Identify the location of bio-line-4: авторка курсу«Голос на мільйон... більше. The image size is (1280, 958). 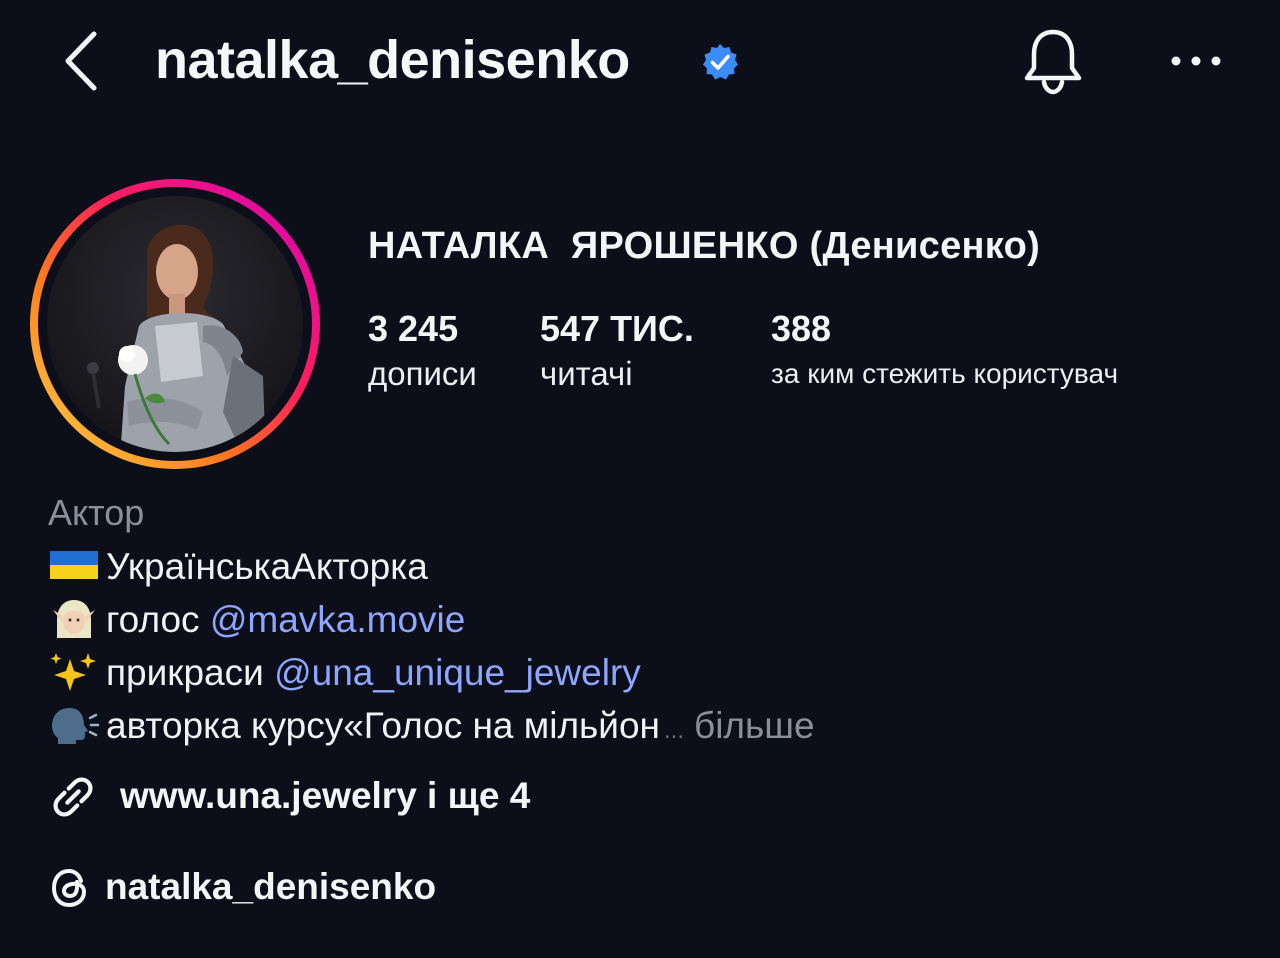
(431, 728).